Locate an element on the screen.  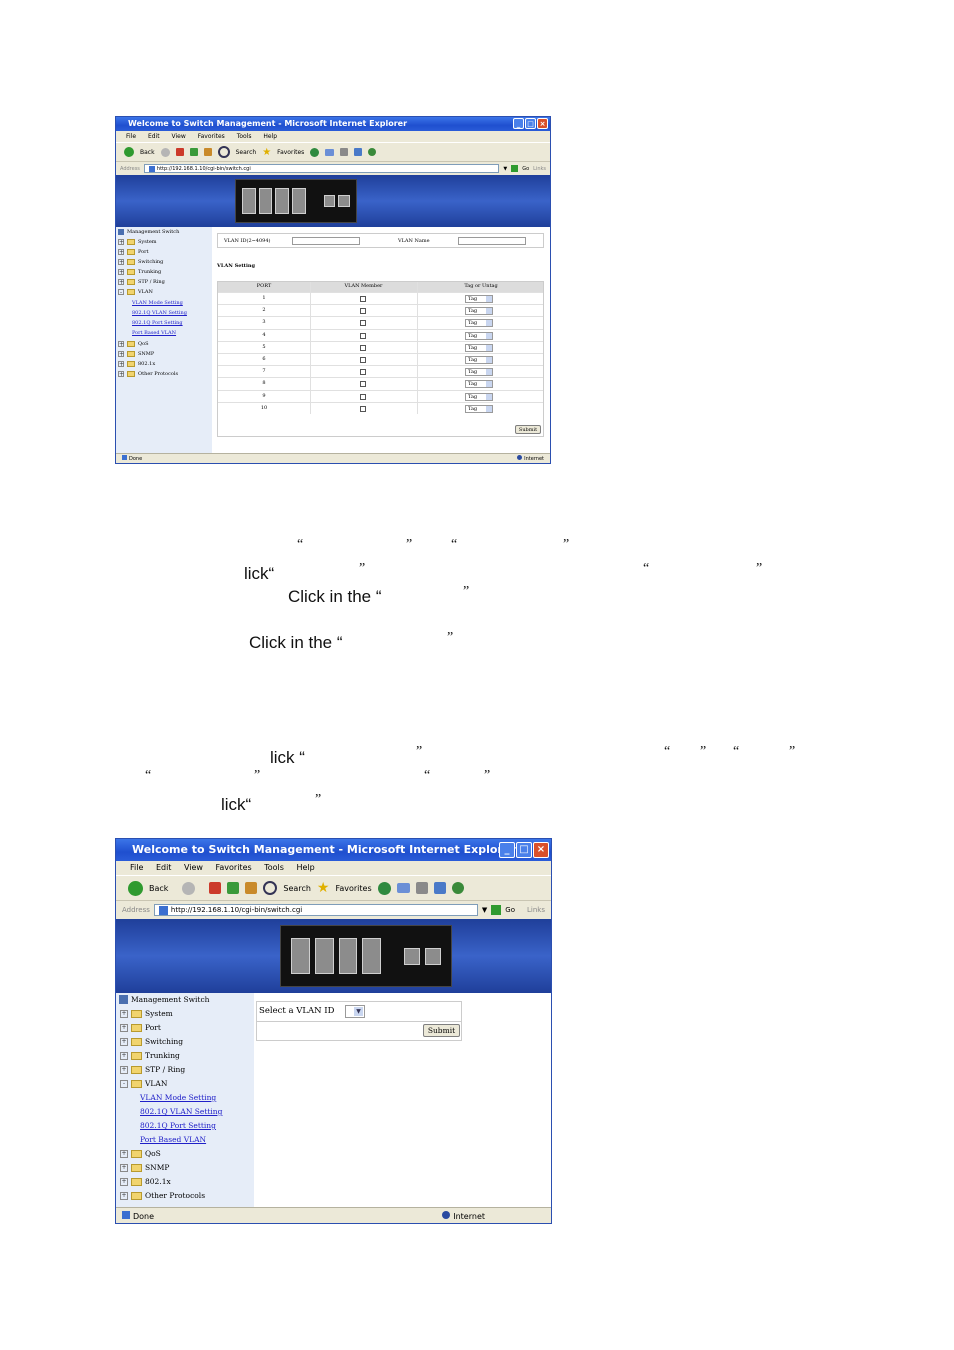
edit-icon is located at coordinates (358, 152).